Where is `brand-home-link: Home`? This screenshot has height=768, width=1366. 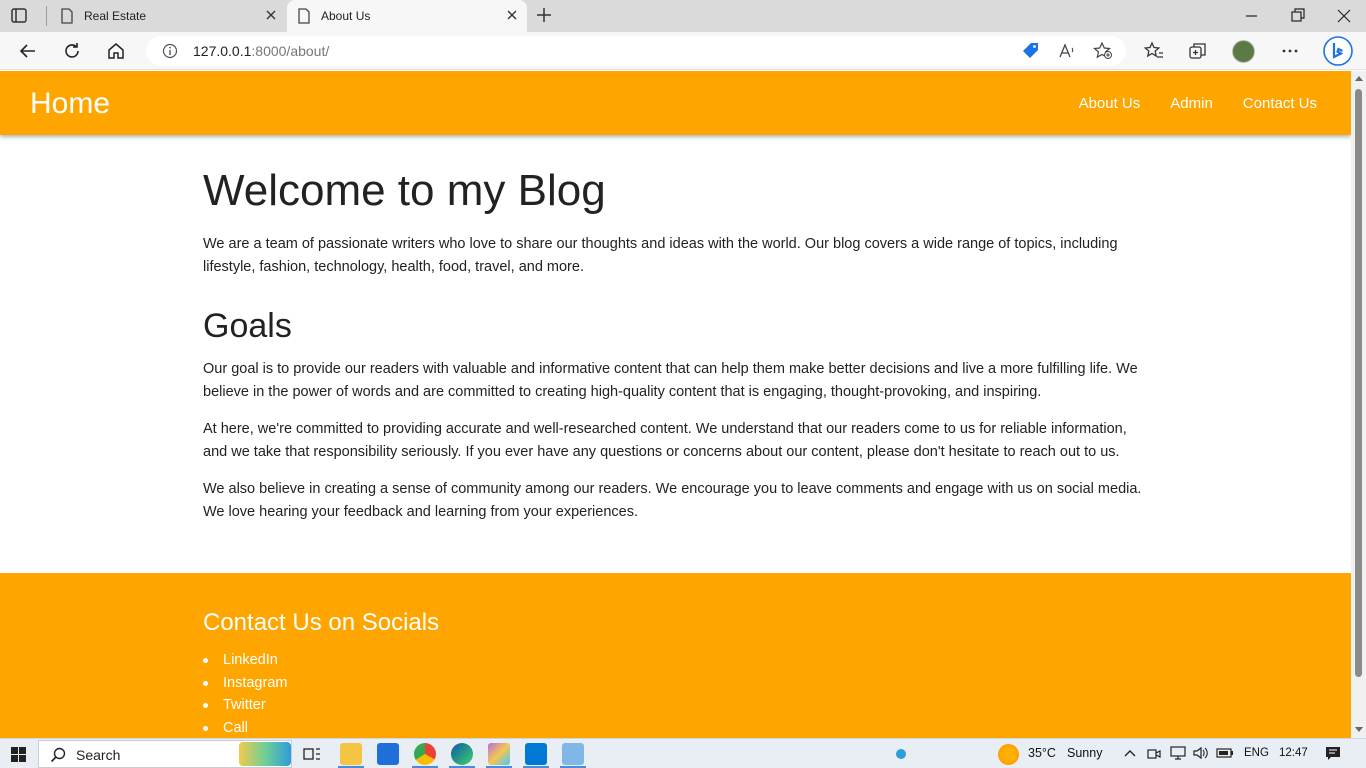 brand-home-link: Home is located at coordinates (70, 104).